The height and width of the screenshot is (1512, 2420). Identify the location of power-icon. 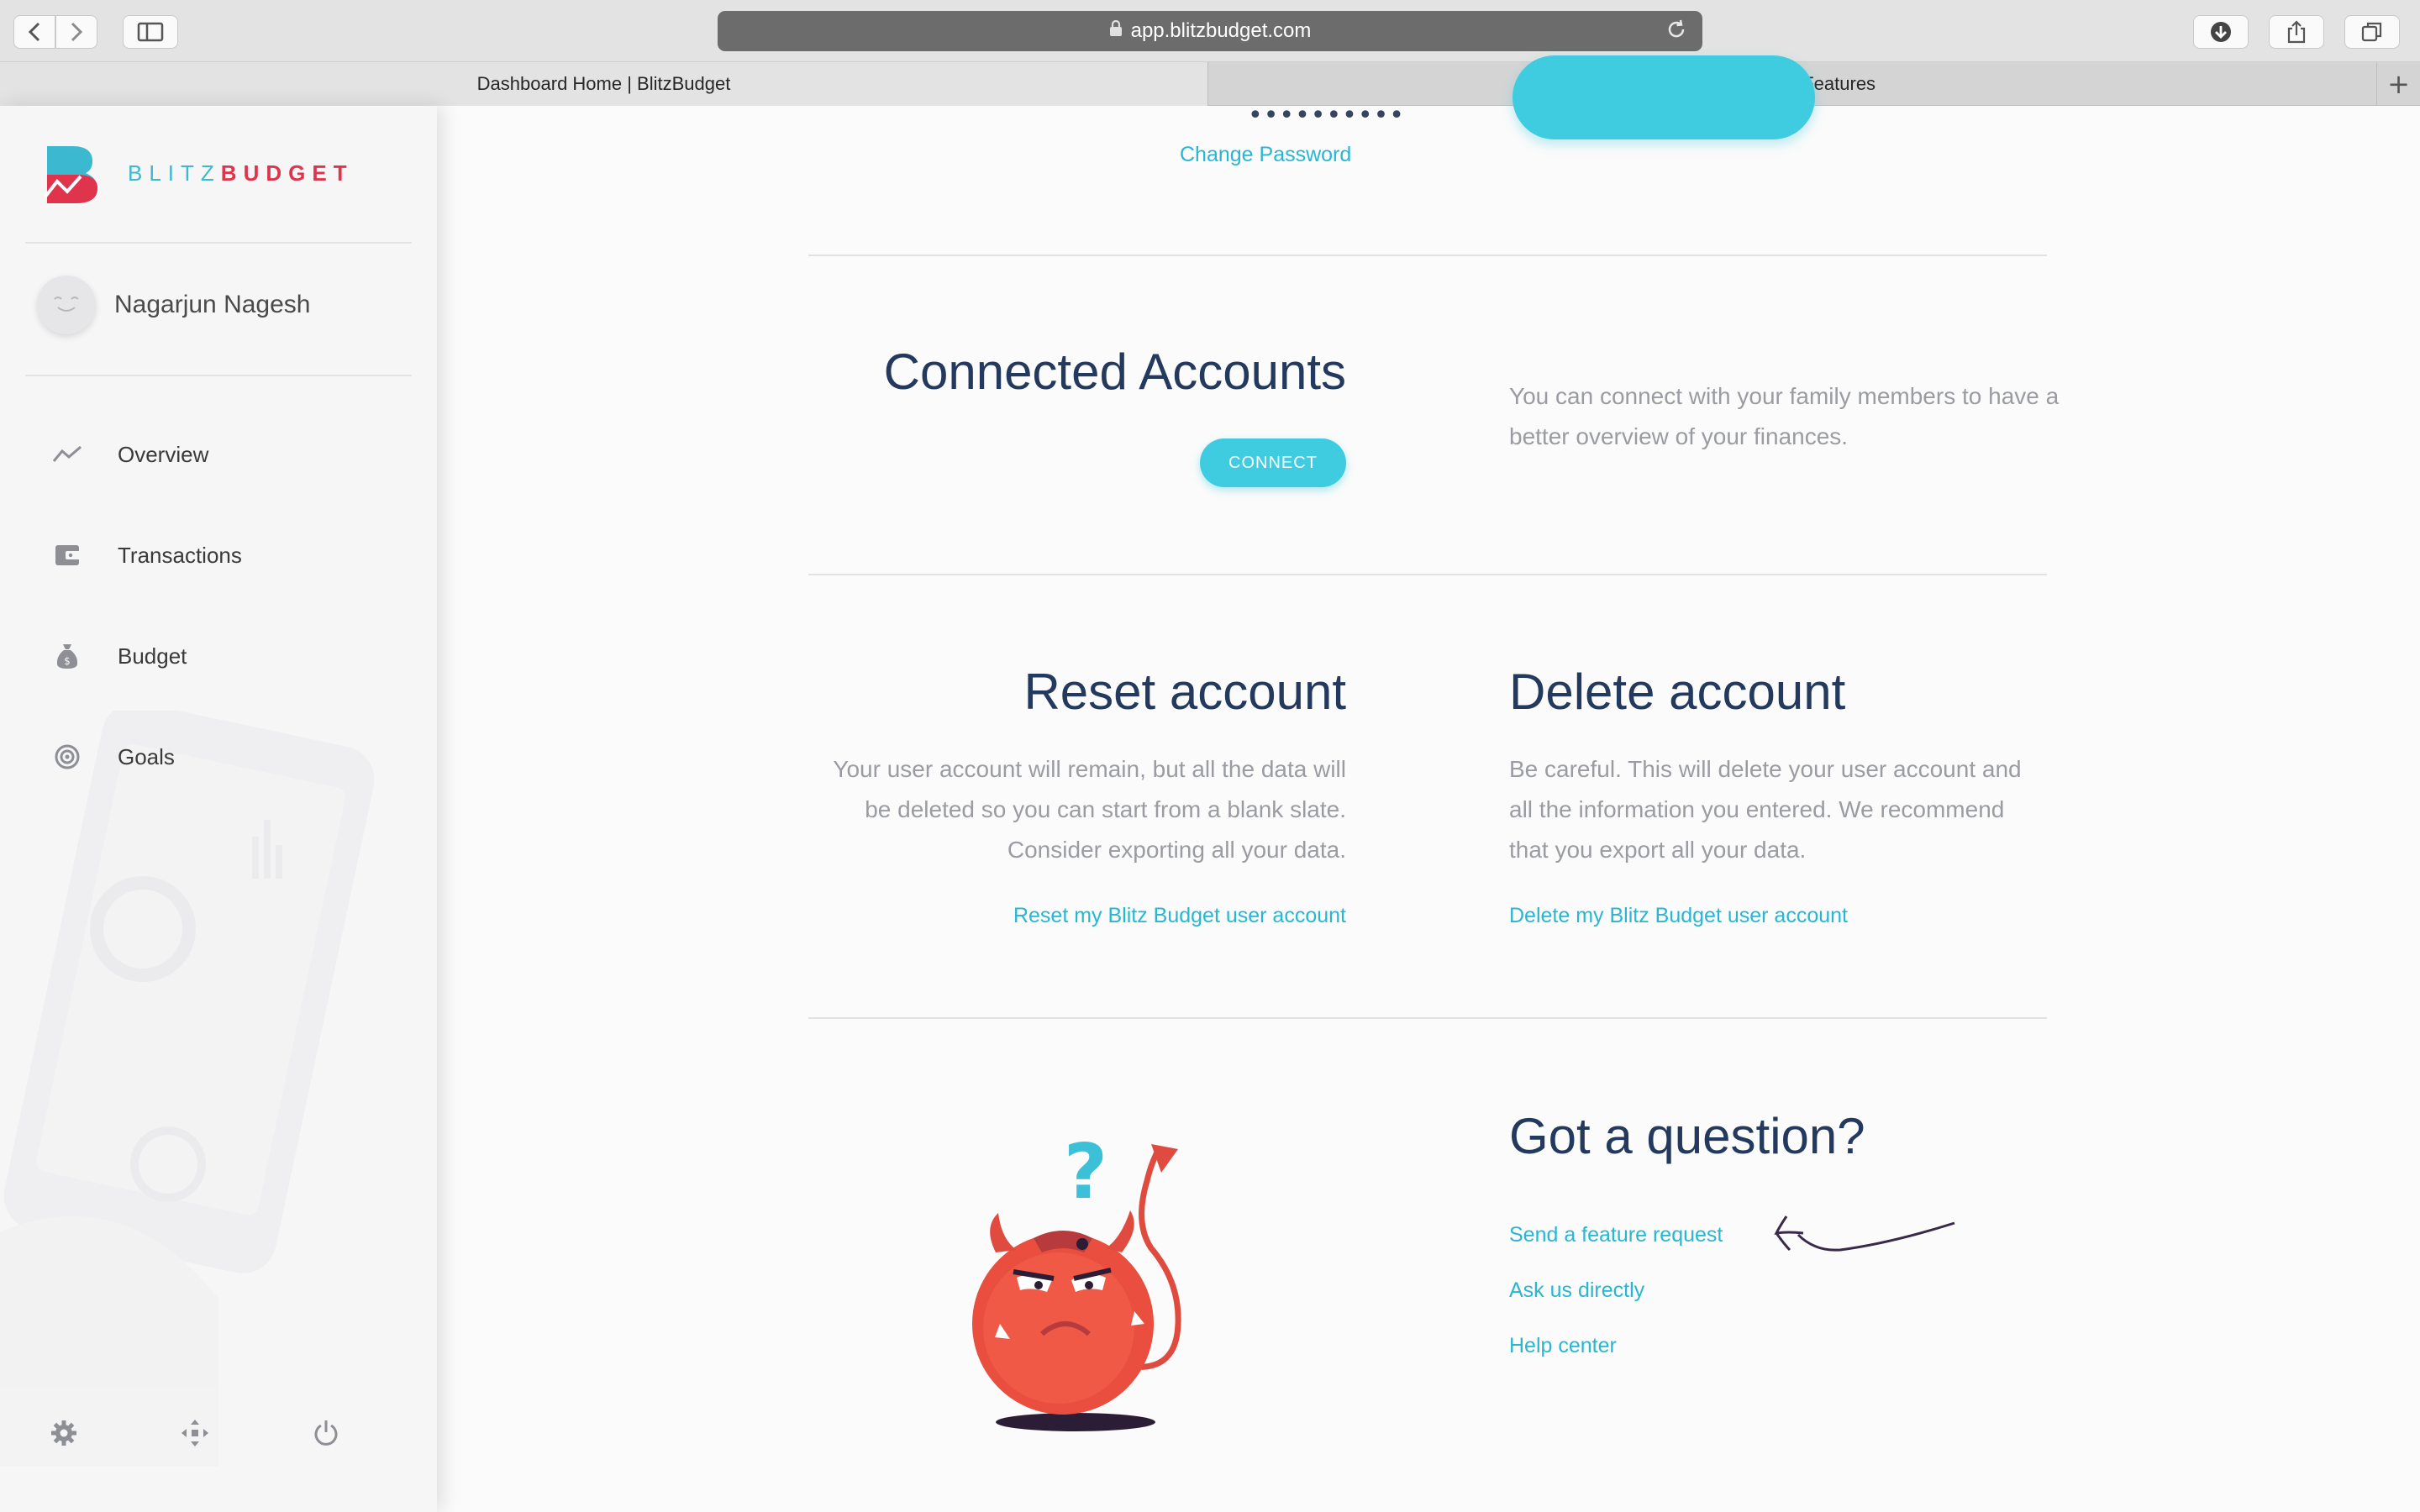
(326, 1433).